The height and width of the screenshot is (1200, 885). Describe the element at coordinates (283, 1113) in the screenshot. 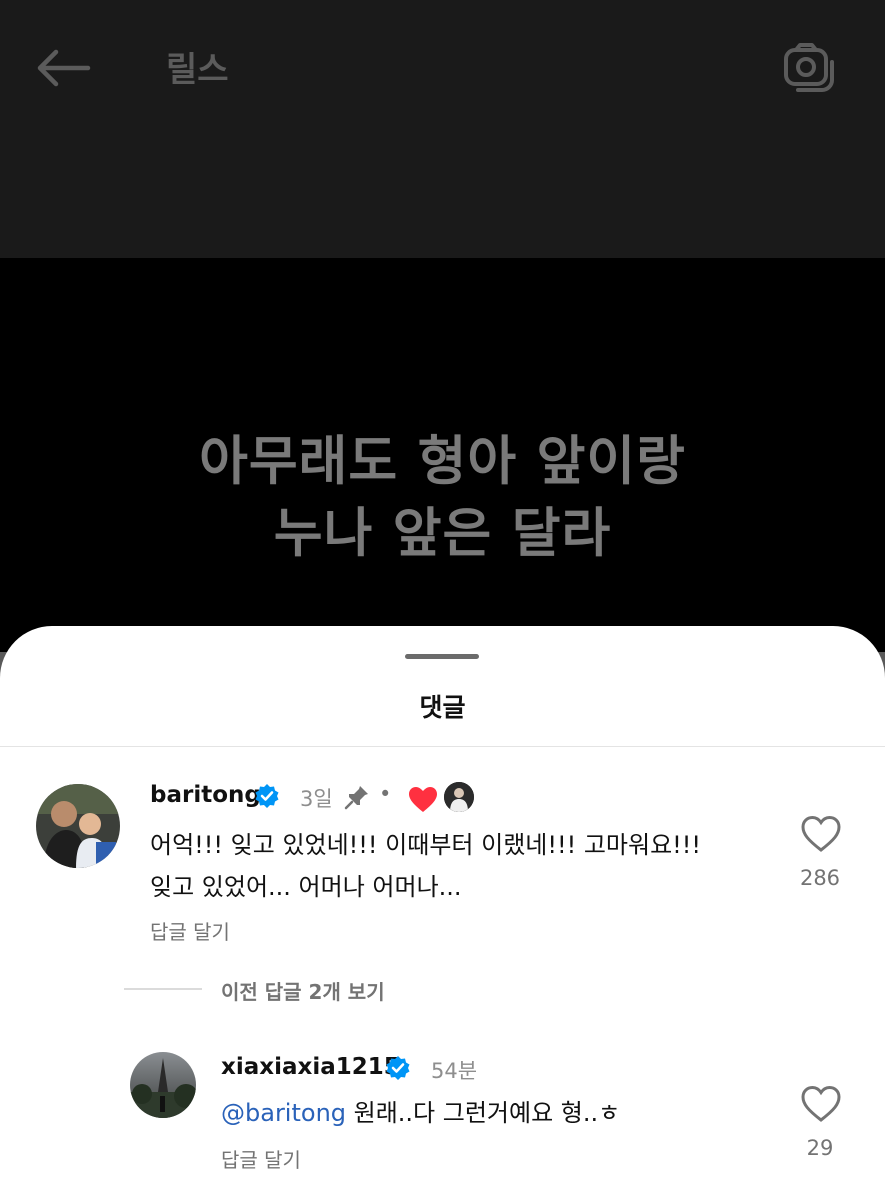

I see `mention-link: @baritong` at that location.